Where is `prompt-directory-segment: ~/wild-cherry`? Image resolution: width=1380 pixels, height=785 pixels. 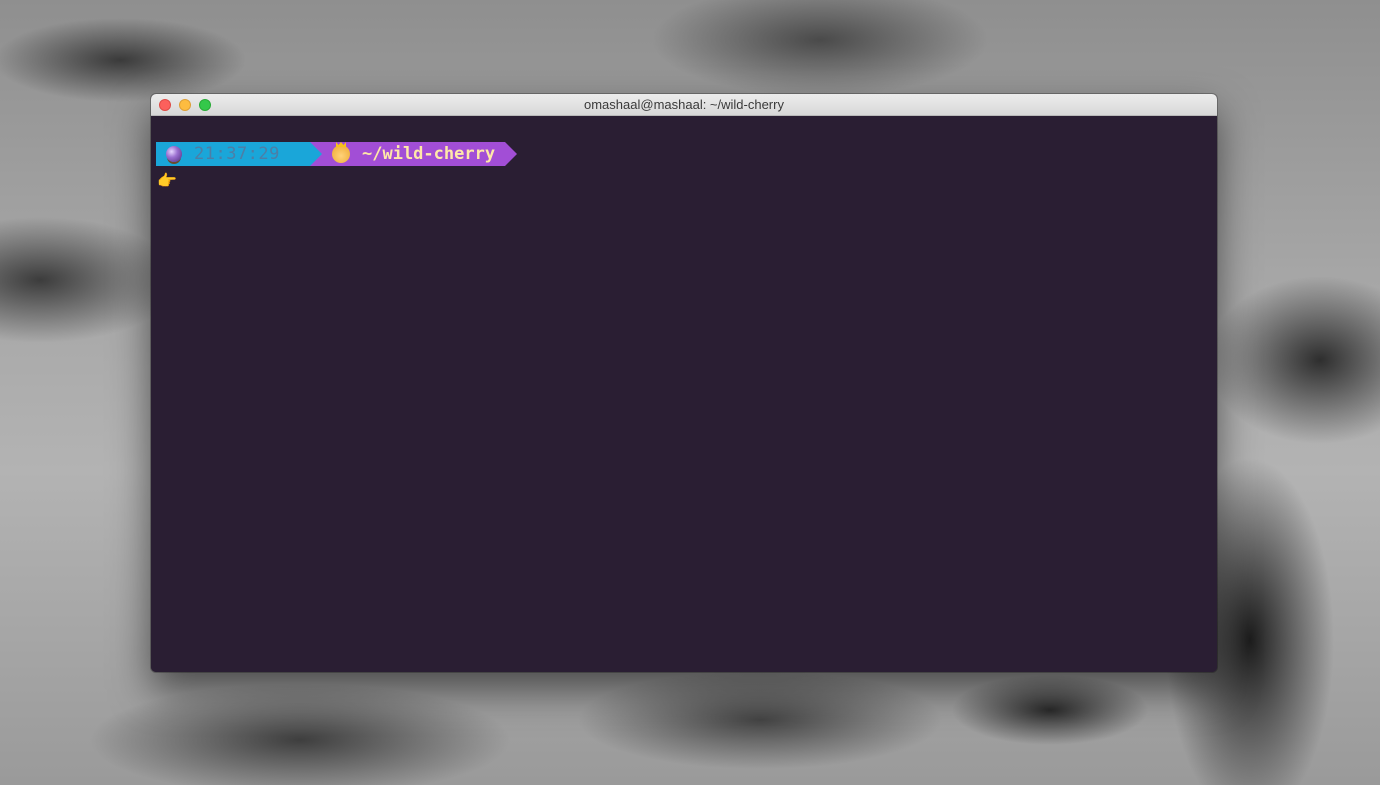
prompt-directory-segment: ~/wild-cherry is located at coordinates (414, 154).